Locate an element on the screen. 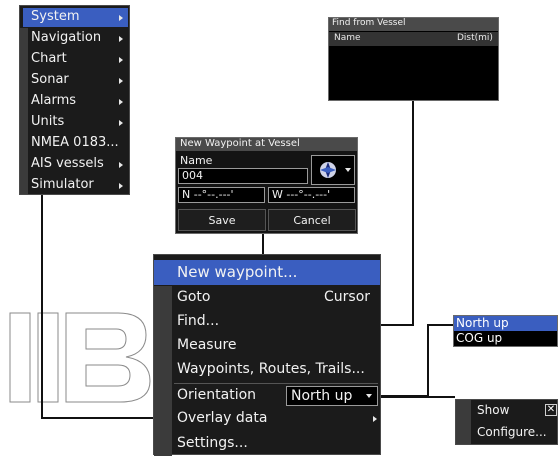 Image resolution: width=558 pixels, height=456 pixels. latitude-field: N --°--.---' is located at coordinates (221, 195).